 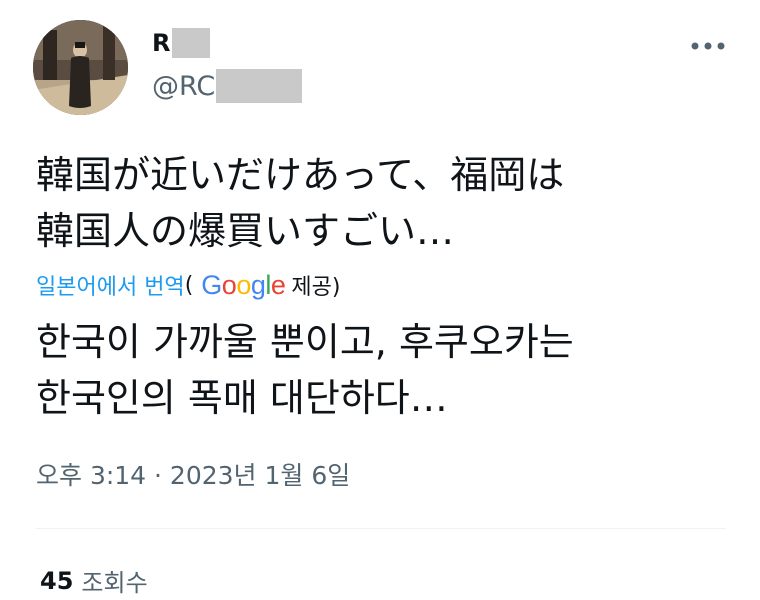 What do you see at coordinates (183, 86) in the screenshot?
I see `author-handle: @RC` at bounding box center [183, 86].